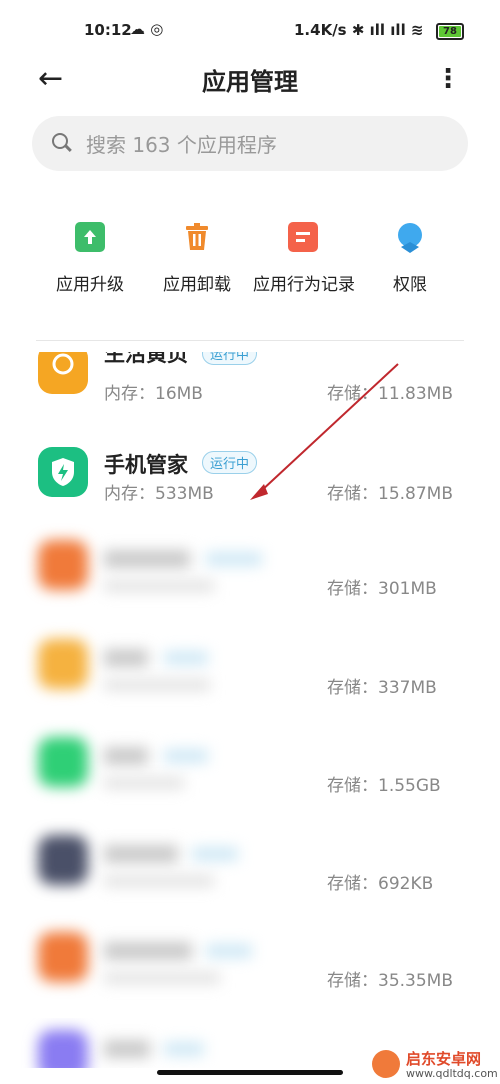 Image resolution: width=500 pixels, height=1084 pixels. Describe the element at coordinates (452, 1073) in the screenshot. I see `watermark-url: www.qdltdq.com` at that location.